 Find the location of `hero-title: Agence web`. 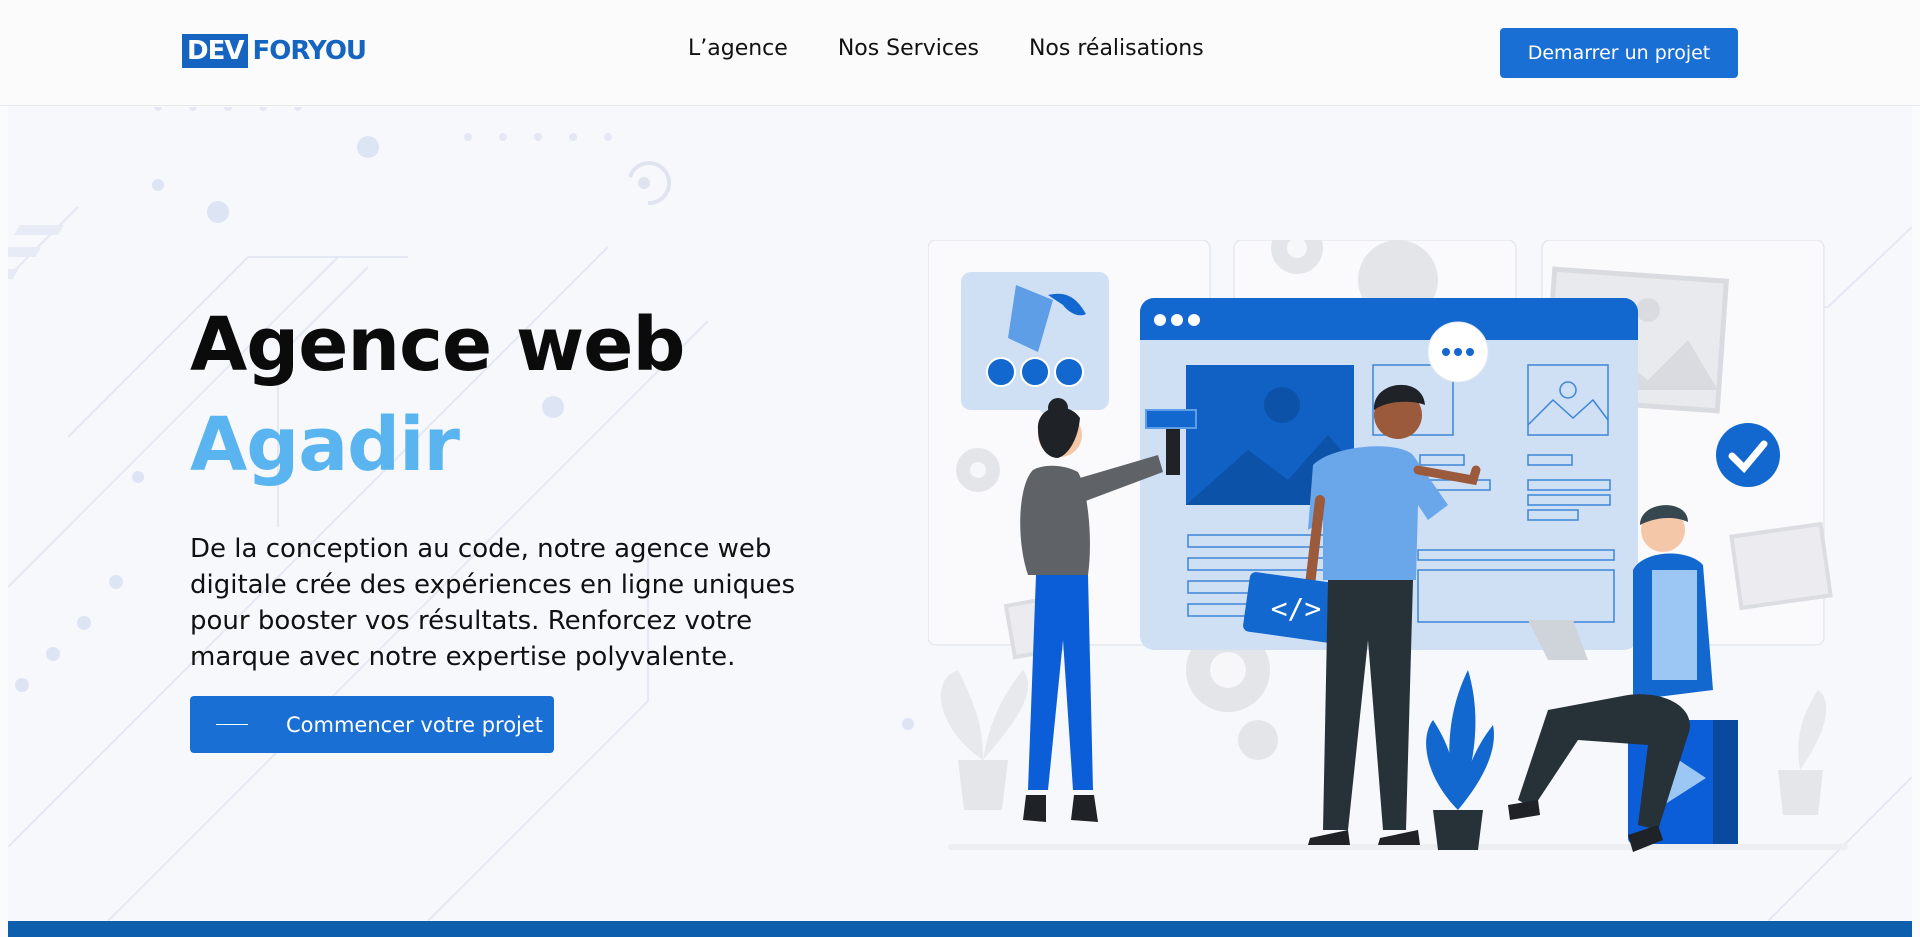

hero-title: Agence web is located at coordinates (437, 345).